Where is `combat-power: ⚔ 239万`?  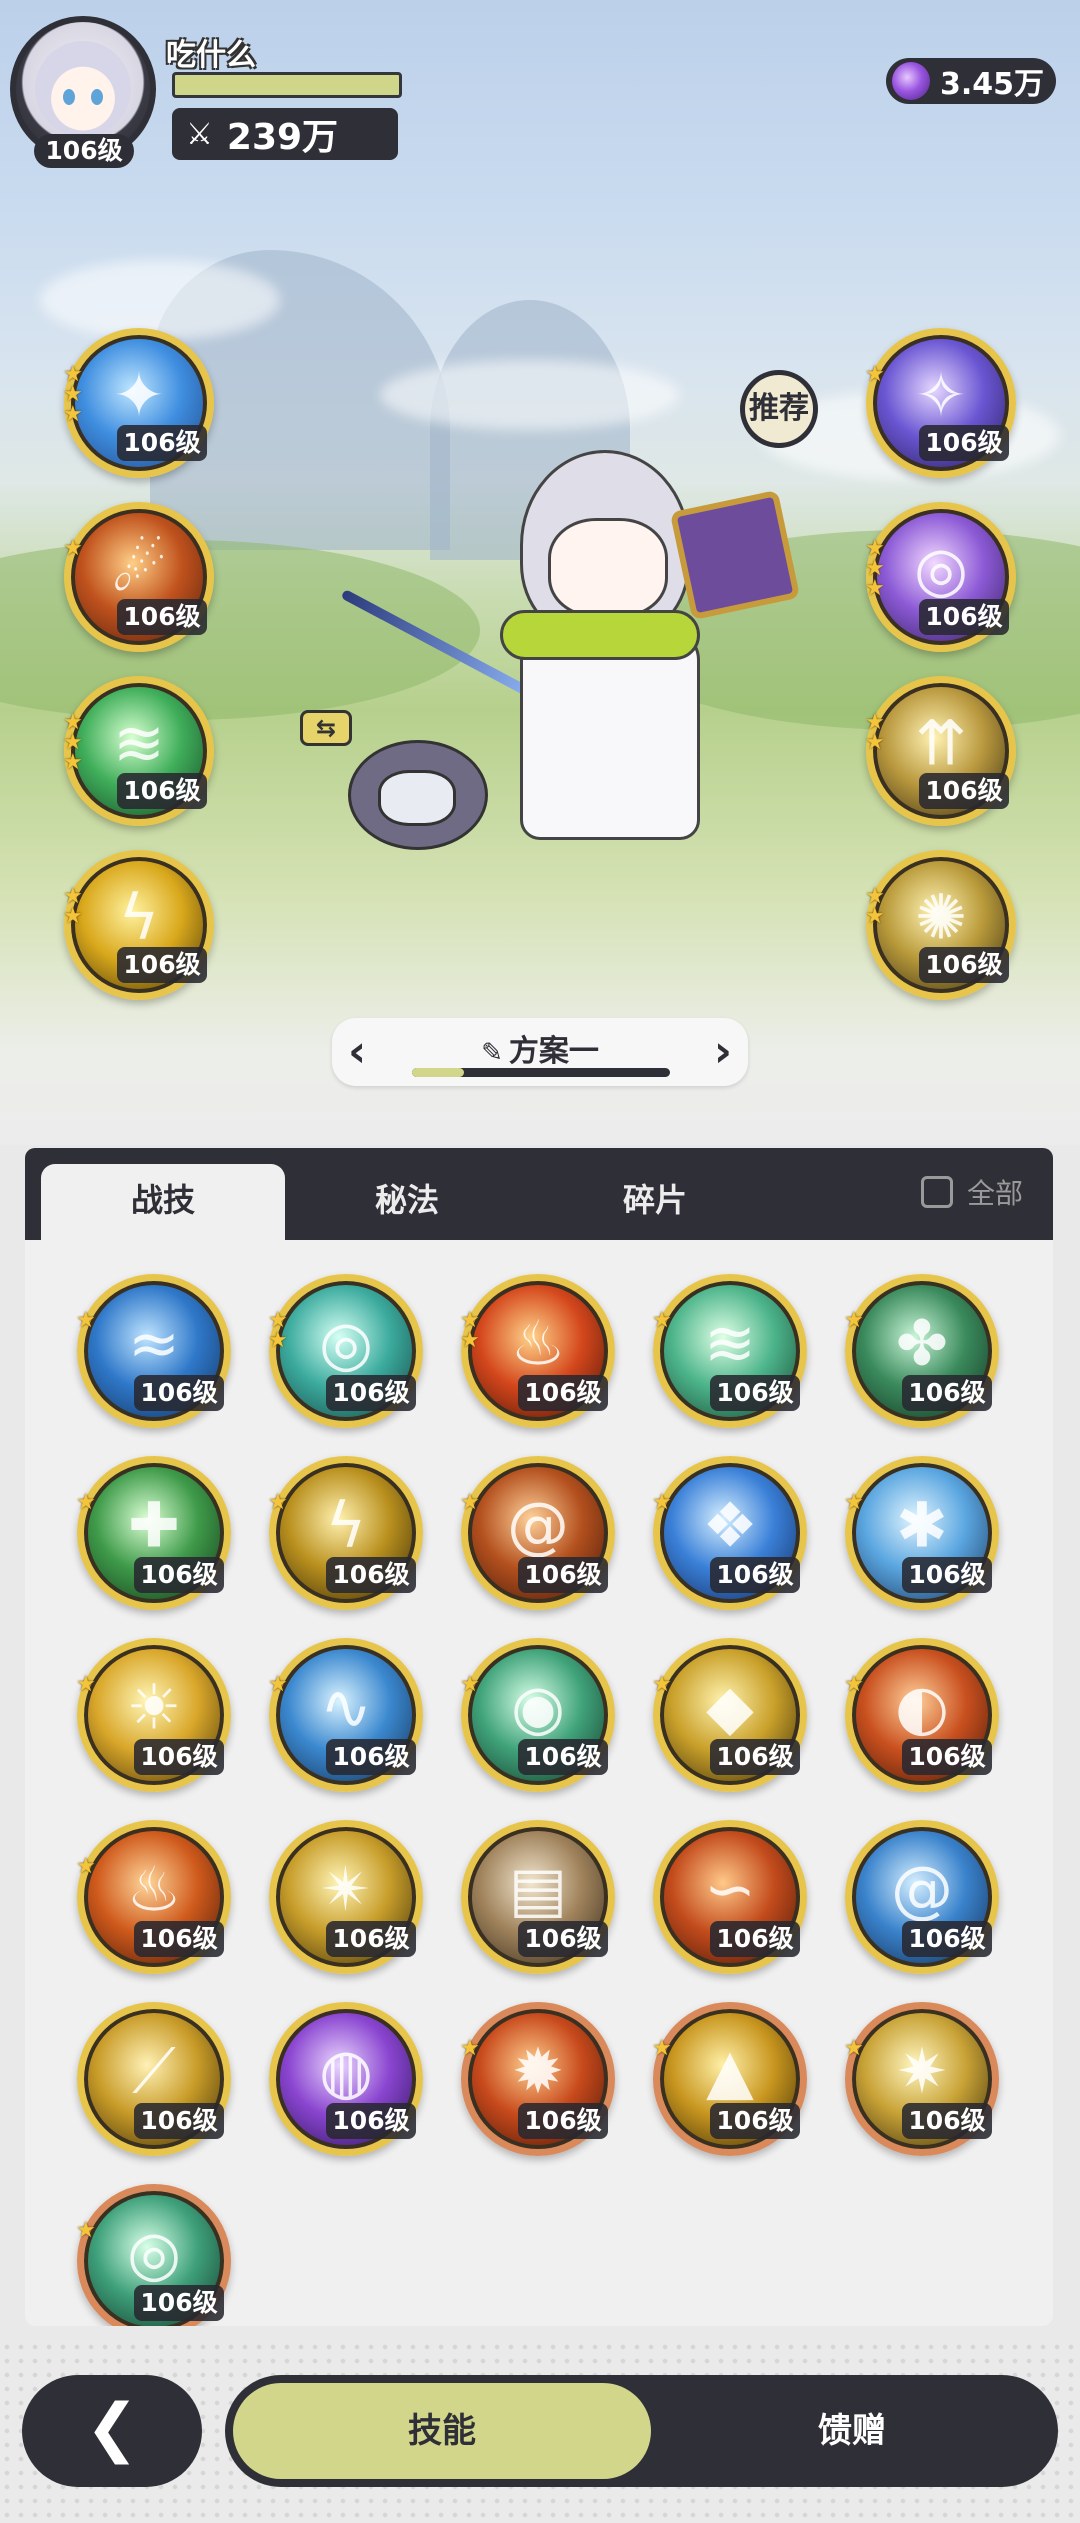
combat-power: ⚔ 239万 is located at coordinates (285, 134).